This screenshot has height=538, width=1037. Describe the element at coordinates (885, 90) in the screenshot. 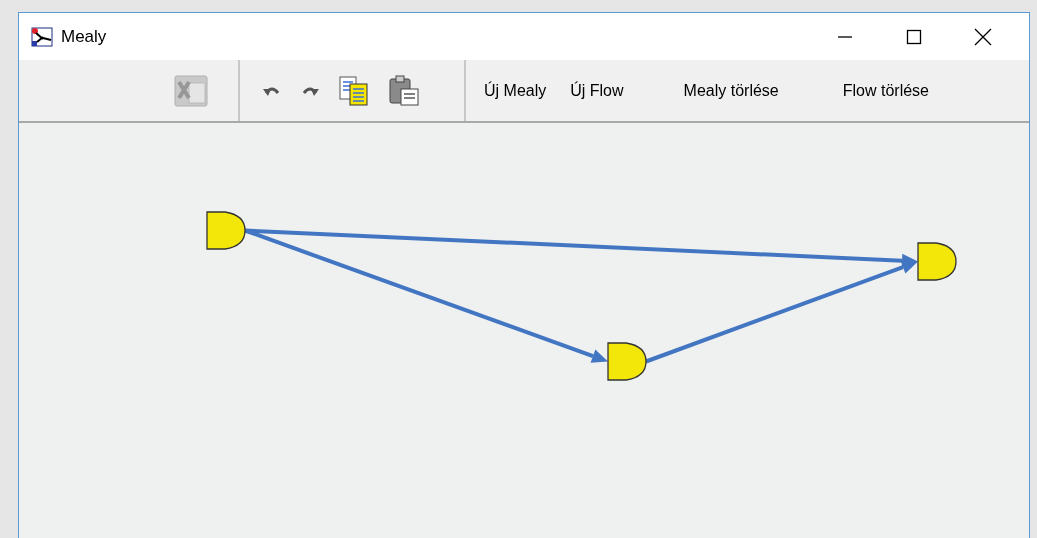

I see `toolbar-button: Flow törlése` at that location.